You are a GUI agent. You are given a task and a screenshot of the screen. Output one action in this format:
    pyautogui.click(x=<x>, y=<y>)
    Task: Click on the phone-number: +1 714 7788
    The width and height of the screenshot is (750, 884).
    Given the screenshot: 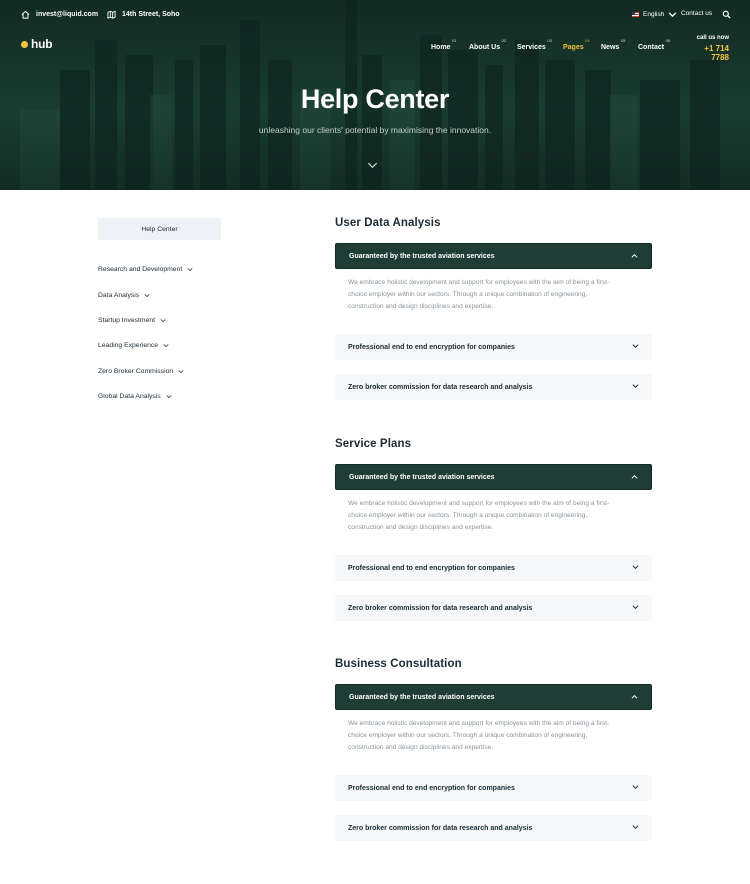 What is the action you would take?
    pyautogui.click(x=716, y=53)
    